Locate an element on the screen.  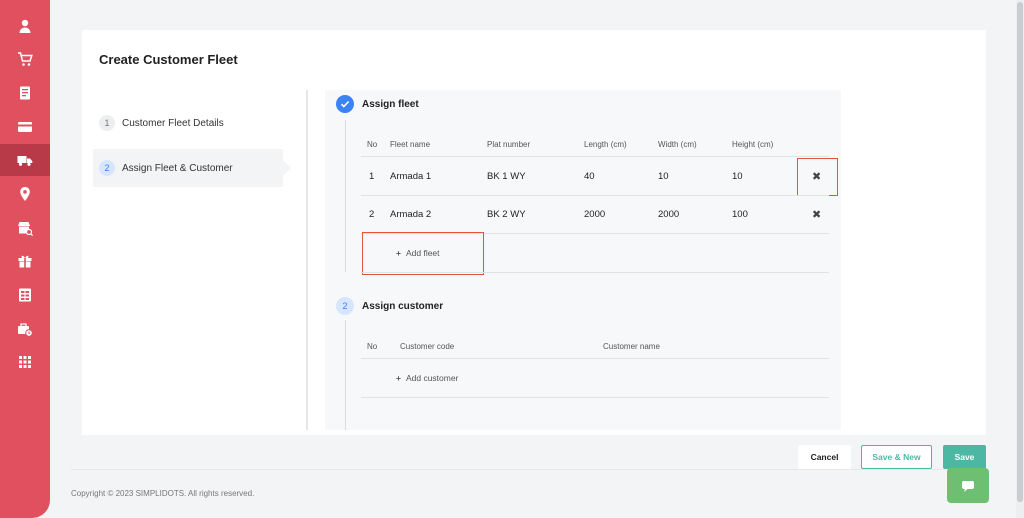
sidebar-item-location is located at coordinates (25, 194).